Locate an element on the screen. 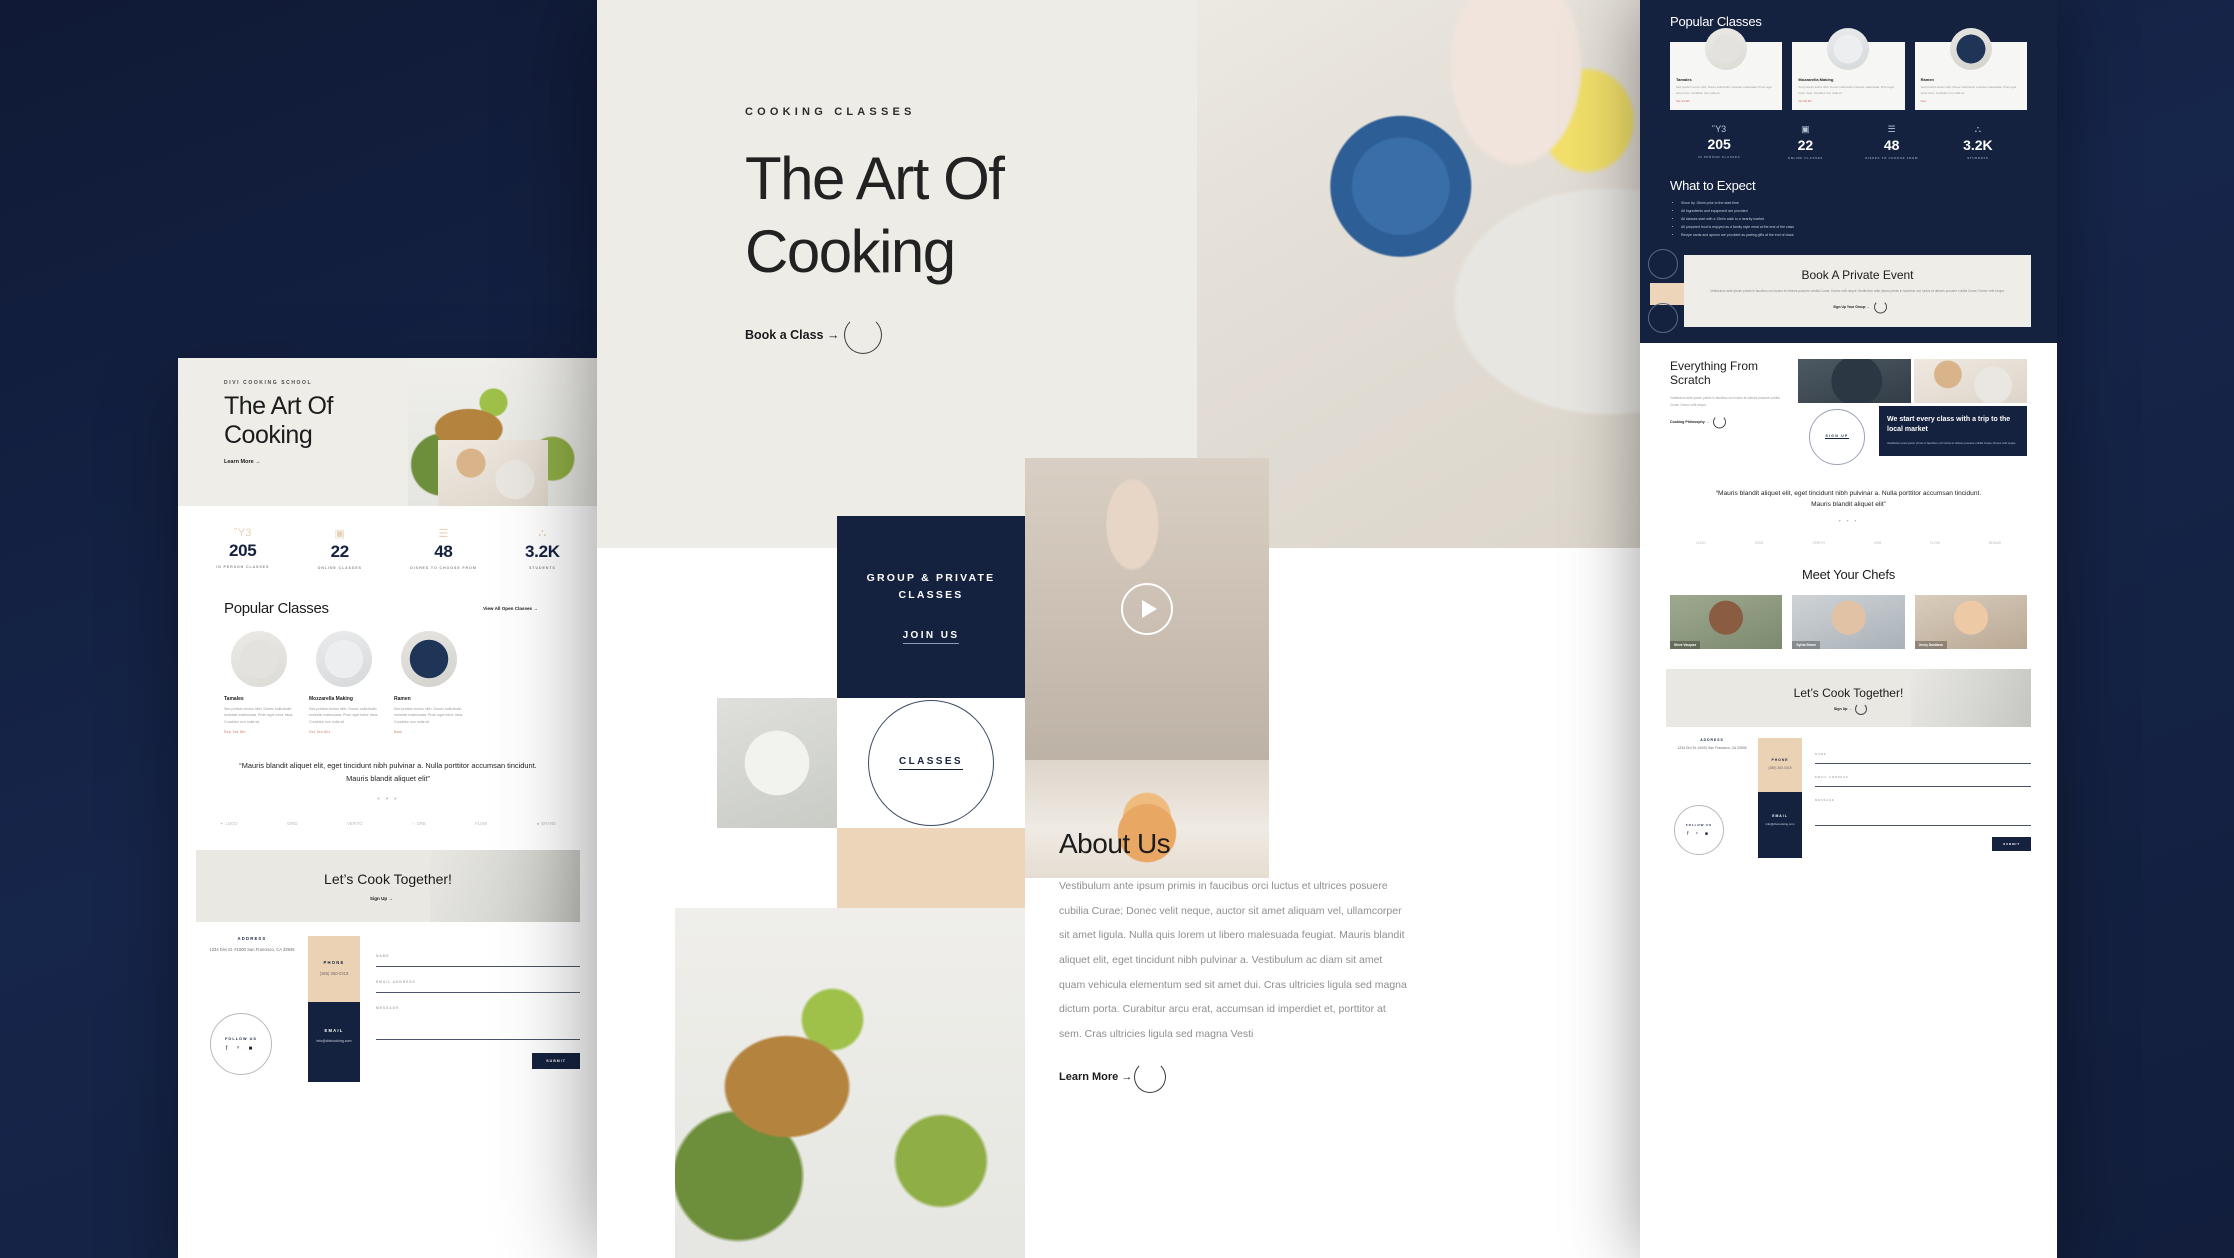 This screenshot has height=1258, width=2234. circle-outline: CLASSES is located at coordinates (931, 763).